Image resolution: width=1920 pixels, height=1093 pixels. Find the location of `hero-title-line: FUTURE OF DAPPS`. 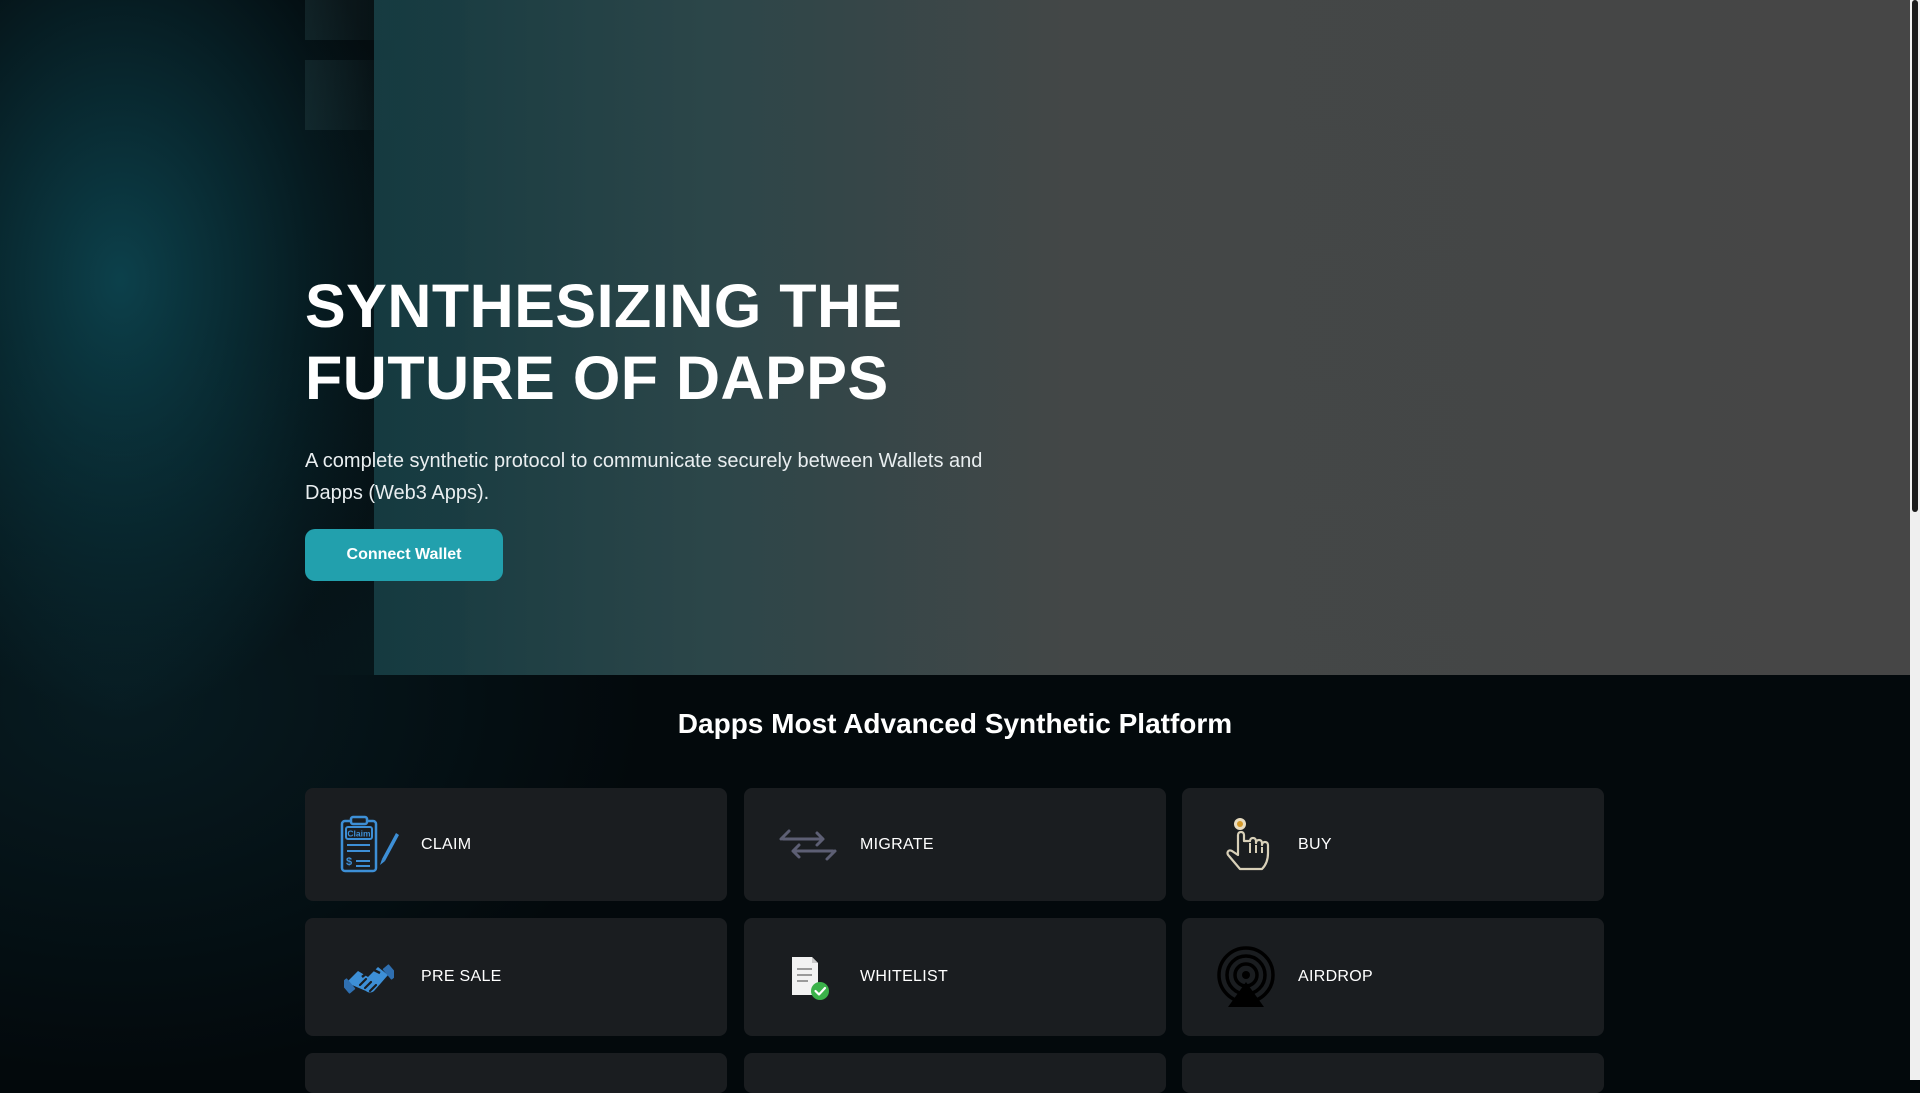

hero-title-line: FUTURE OF DAPPS is located at coordinates (597, 378).